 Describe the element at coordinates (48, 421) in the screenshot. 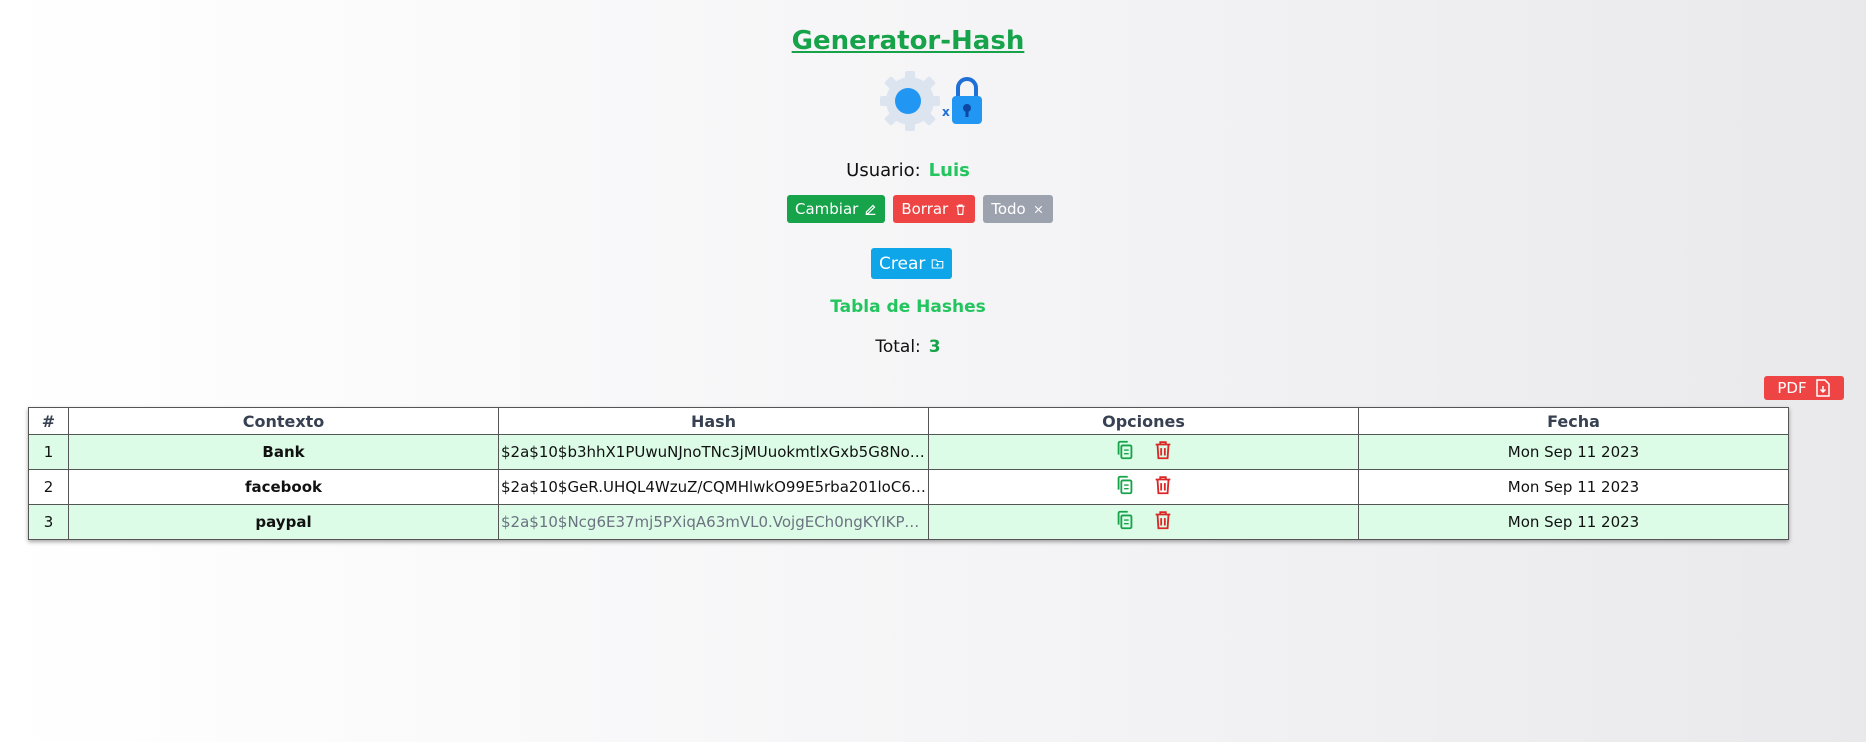

I see `col-number-header: #` at that location.